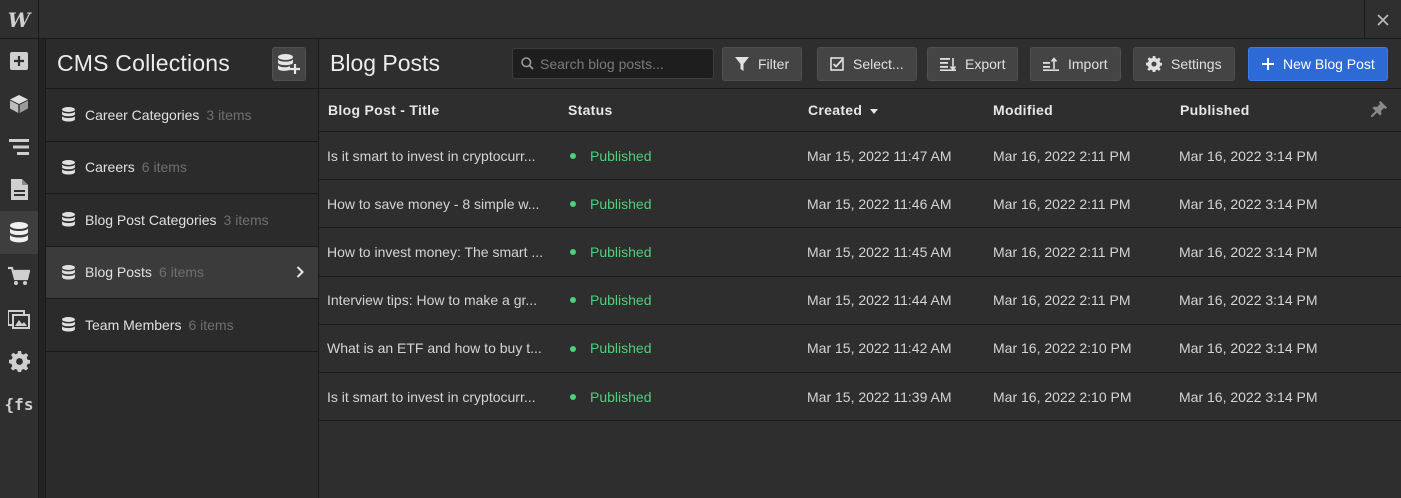 The width and height of the screenshot is (1401, 498). What do you see at coordinates (19, 361) in the screenshot?
I see `settings-rail-button` at bounding box center [19, 361].